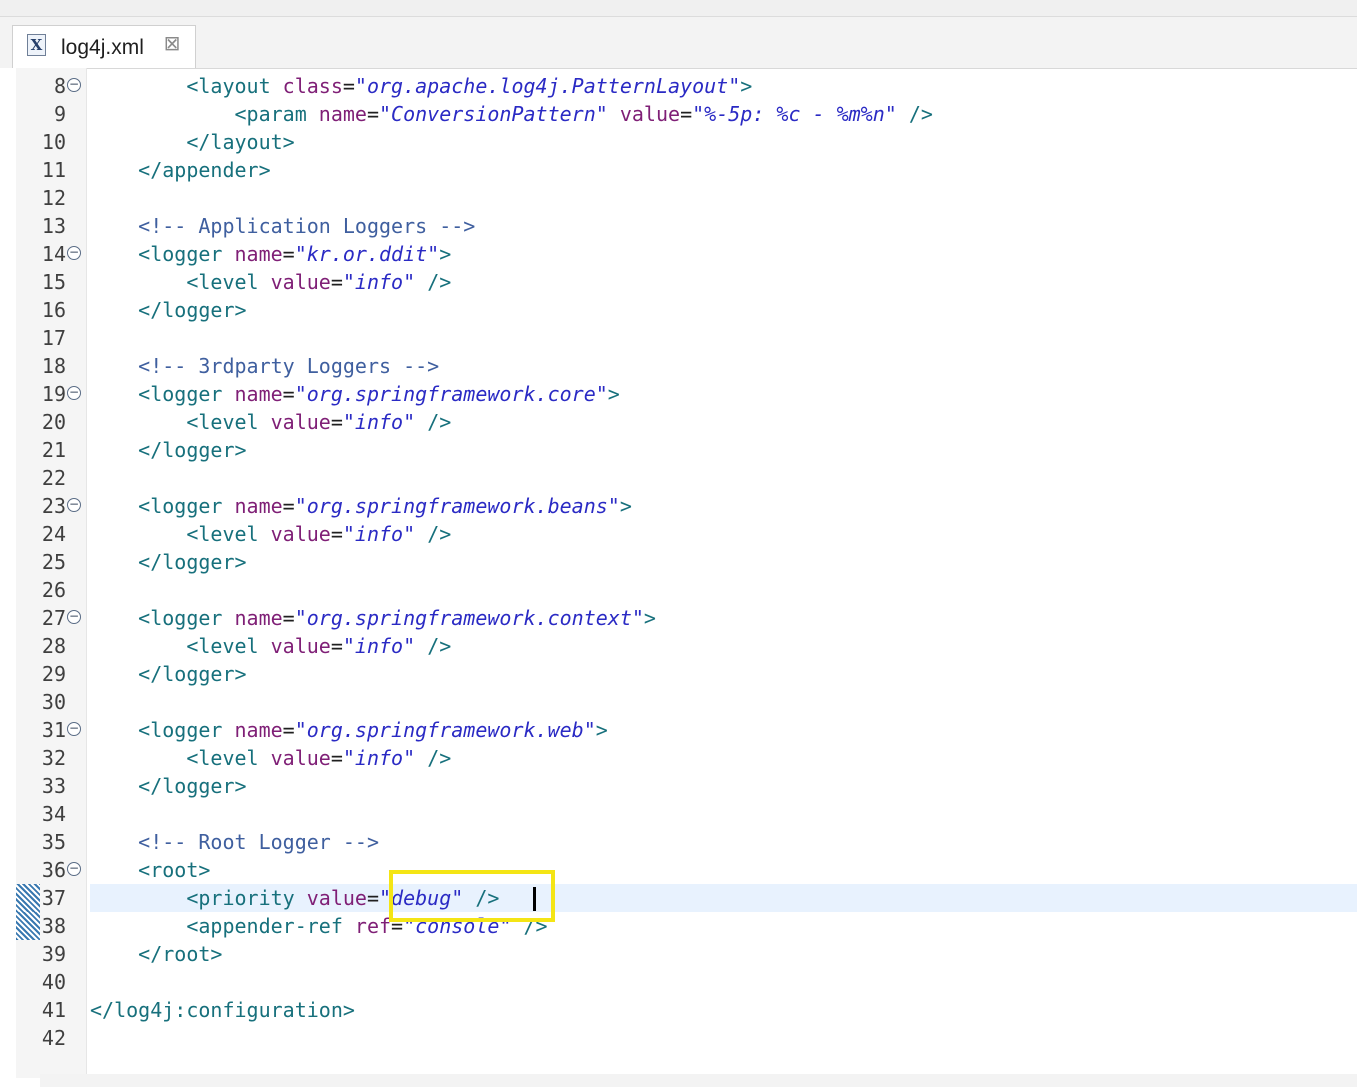 The height and width of the screenshot is (1087, 1357). Describe the element at coordinates (678, 450) in the screenshot. I see `code-line: 21 </logger>` at that location.